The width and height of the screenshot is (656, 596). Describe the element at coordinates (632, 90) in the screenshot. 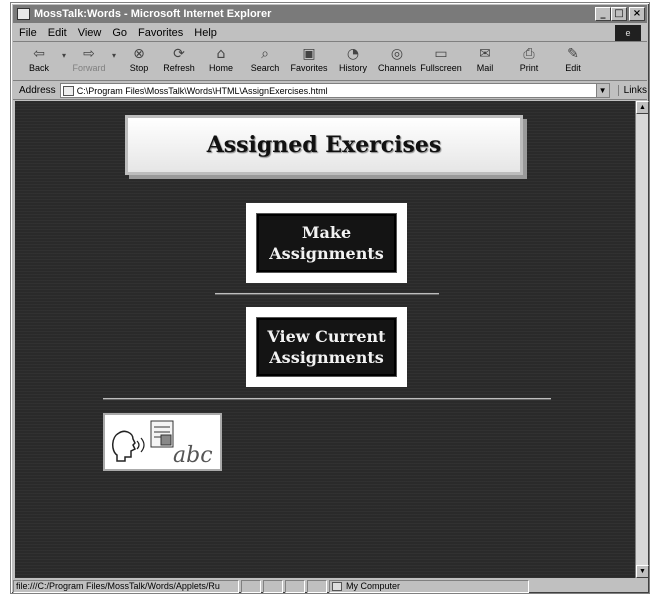

I see `links-button: Links` at that location.